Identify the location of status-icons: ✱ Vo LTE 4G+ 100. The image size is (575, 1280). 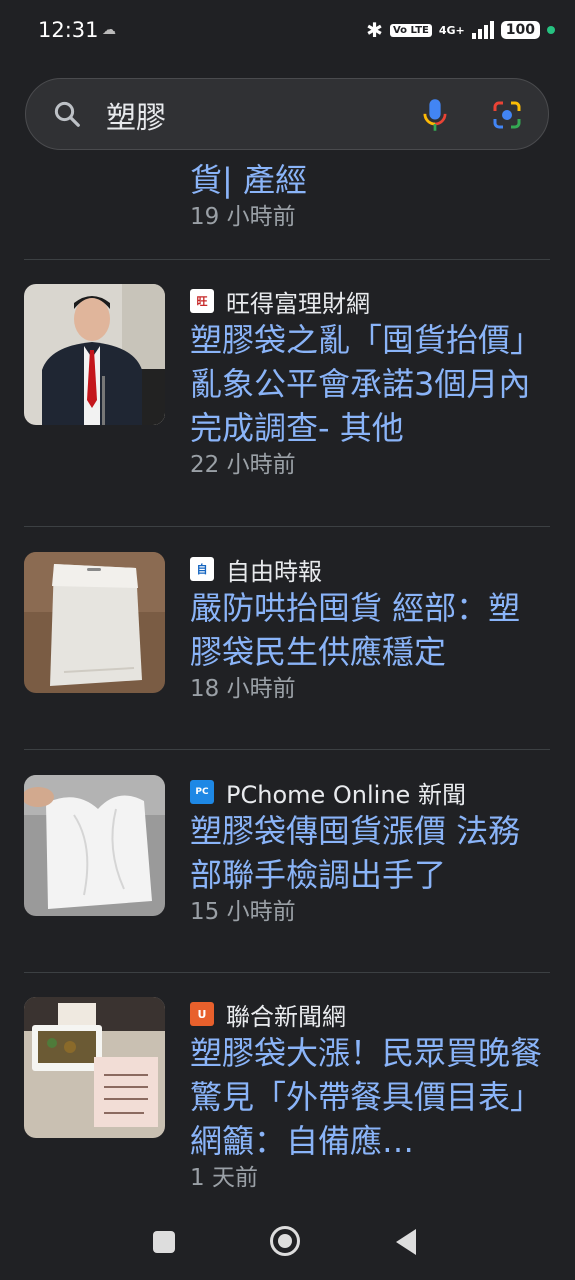
(460, 30).